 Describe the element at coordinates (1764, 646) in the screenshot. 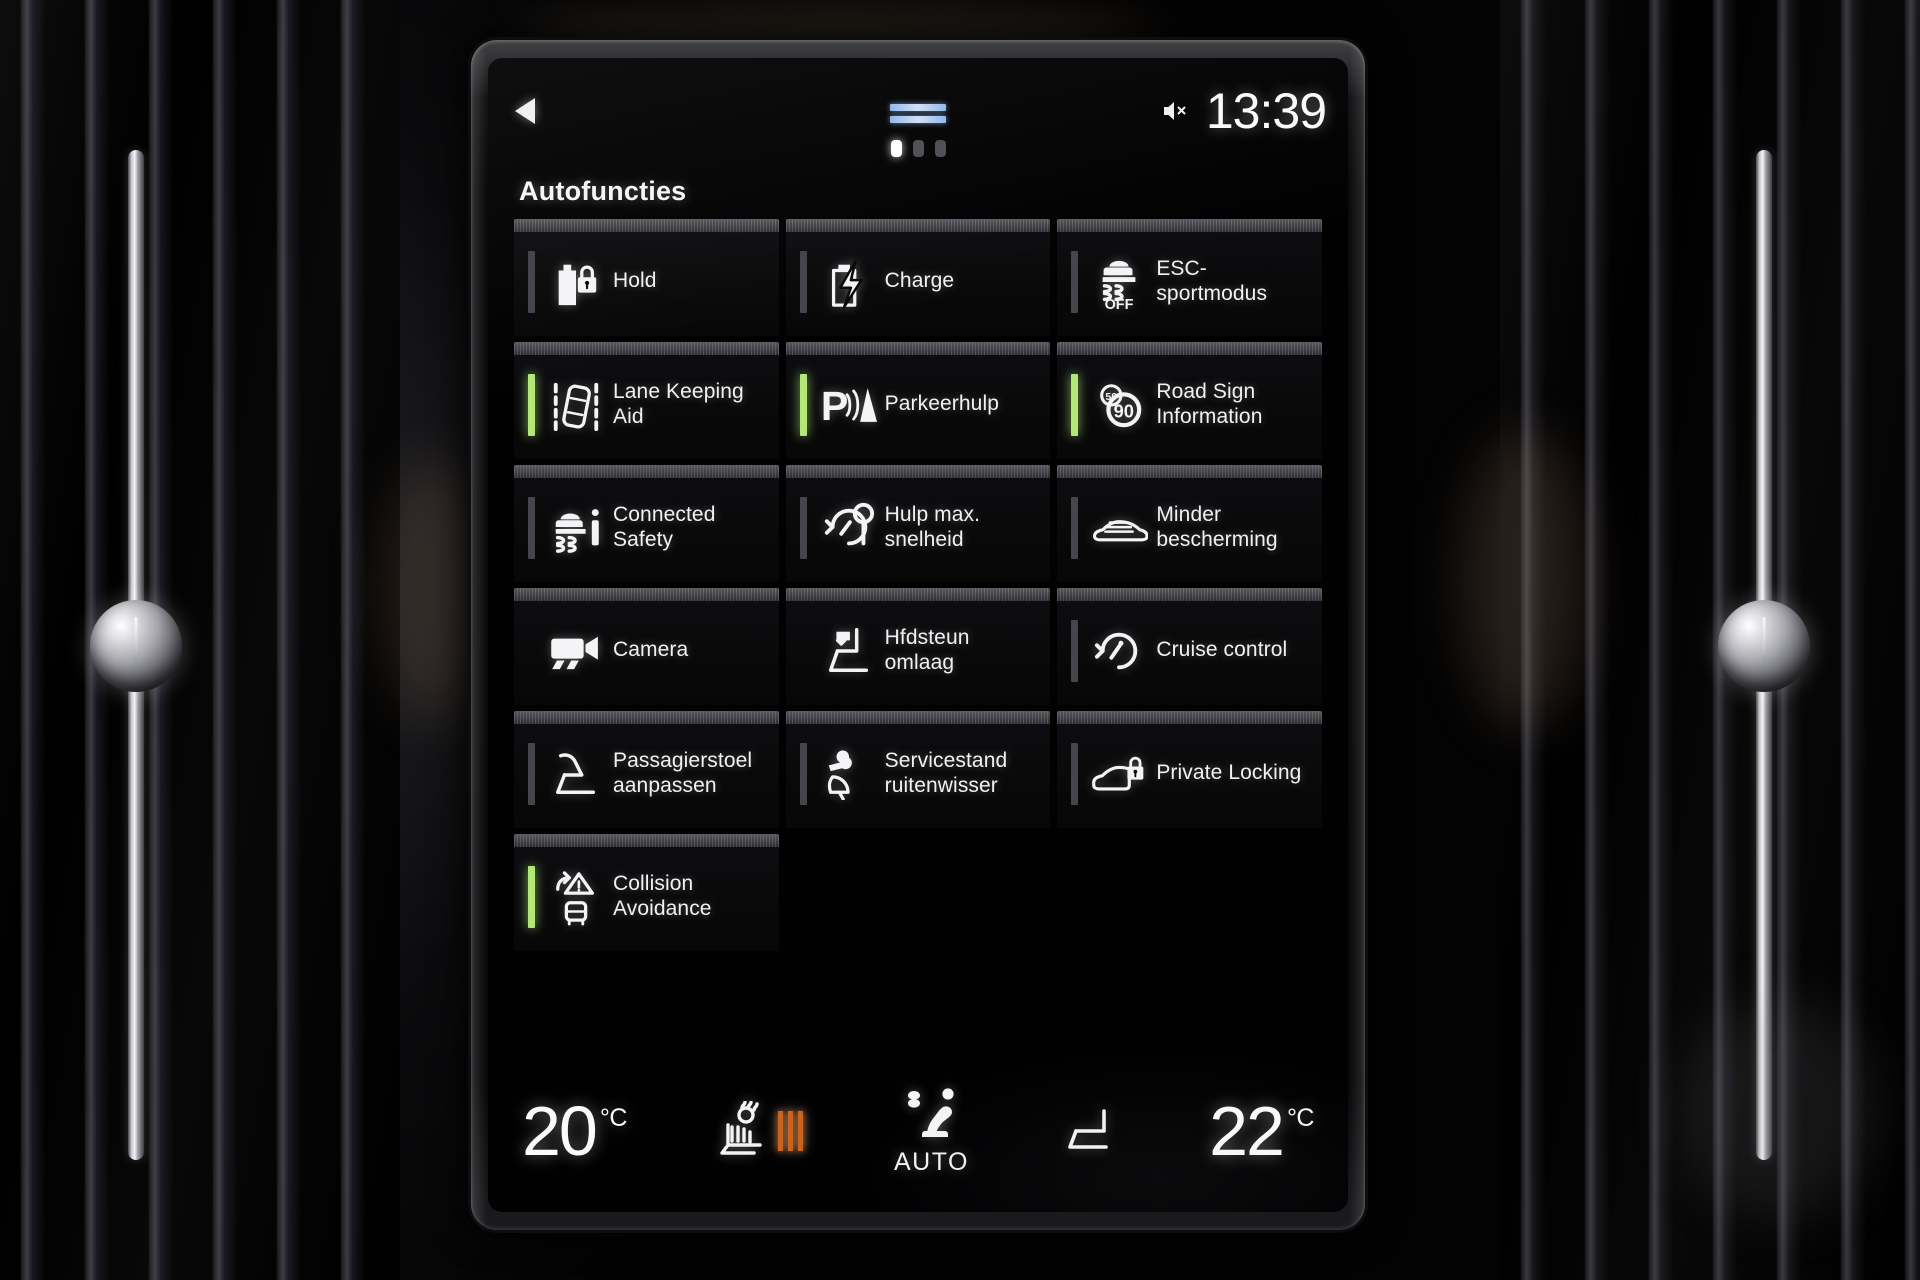

I see `vent-control-knob-right` at that location.